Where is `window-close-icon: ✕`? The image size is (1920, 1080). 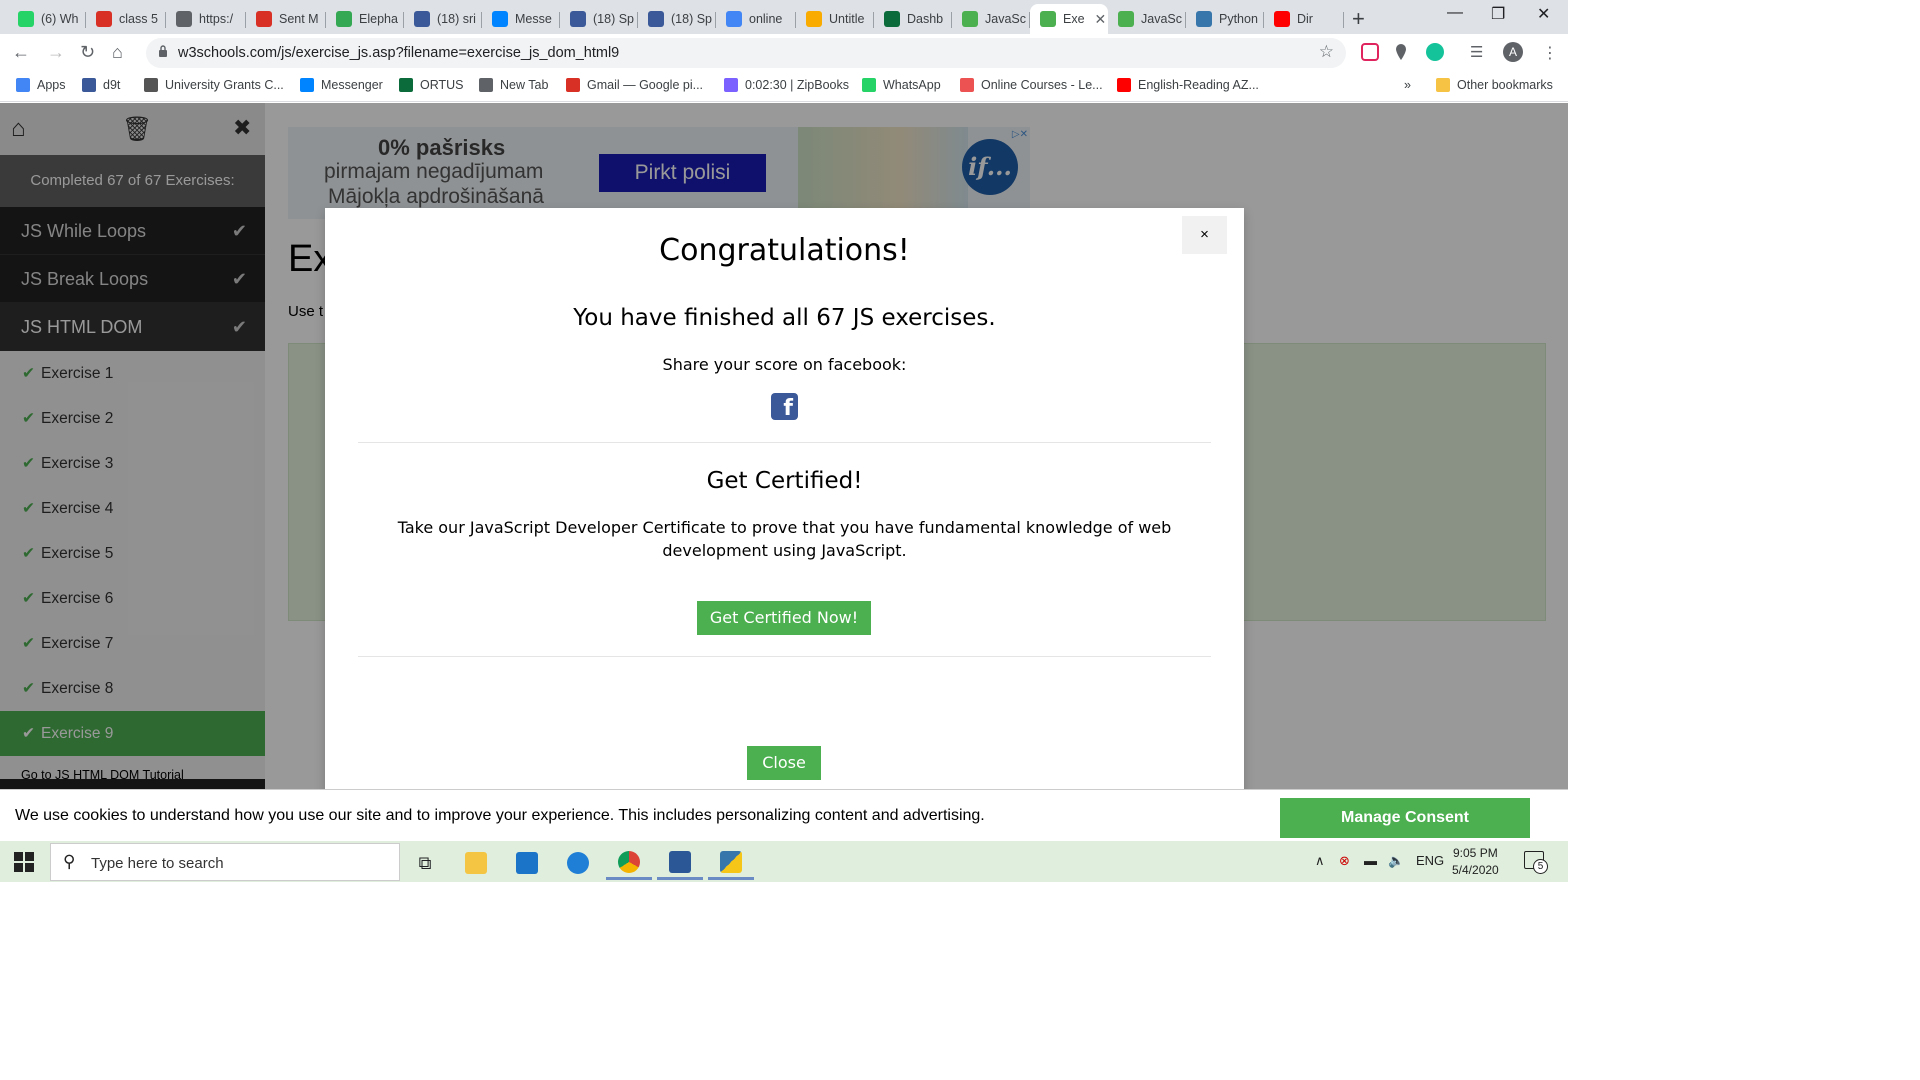 window-close-icon: ✕ is located at coordinates (1543, 14).